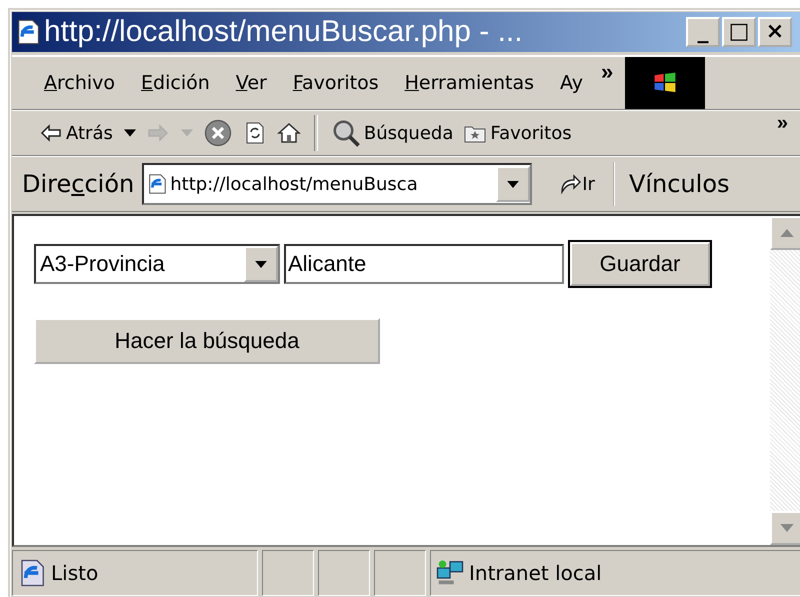 Image resolution: width=800 pixels, height=597 pixels. What do you see at coordinates (176, 83) in the screenshot?
I see `menu-item: Edición` at bounding box center [176, 83].